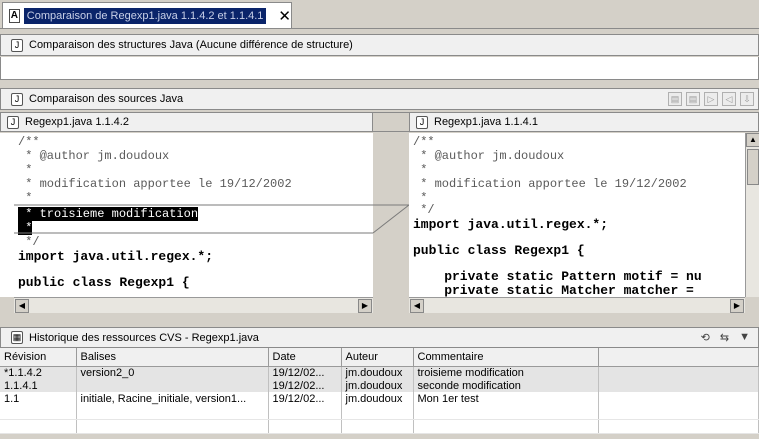  What do you see at coordinates (186, 122) in the screenshot?
I see `left-file-header: J Regexp1.java 1.1.4.2` at bounding box center [186, 122].